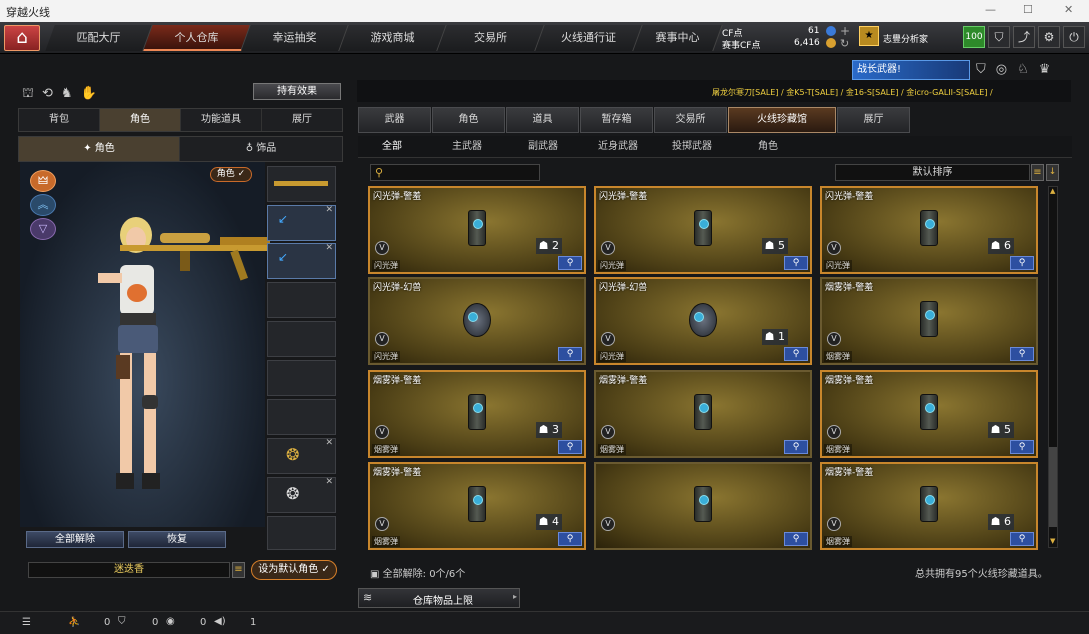 Image resolution: width=1089 pixels, height=634 pixels. I want to click on home-button: ⌂, so click(22, 38).